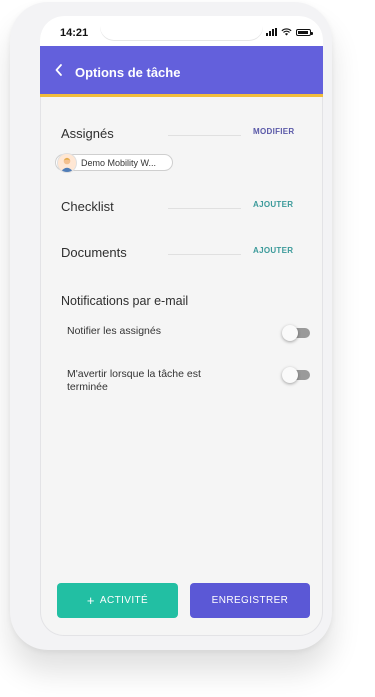 This screenshot has height=697, width=375. What do you see at coordinates (274, 131) in the screenshot?
I see `modify-assignees-button: MODIFIER` at bounding box center [274, 131].